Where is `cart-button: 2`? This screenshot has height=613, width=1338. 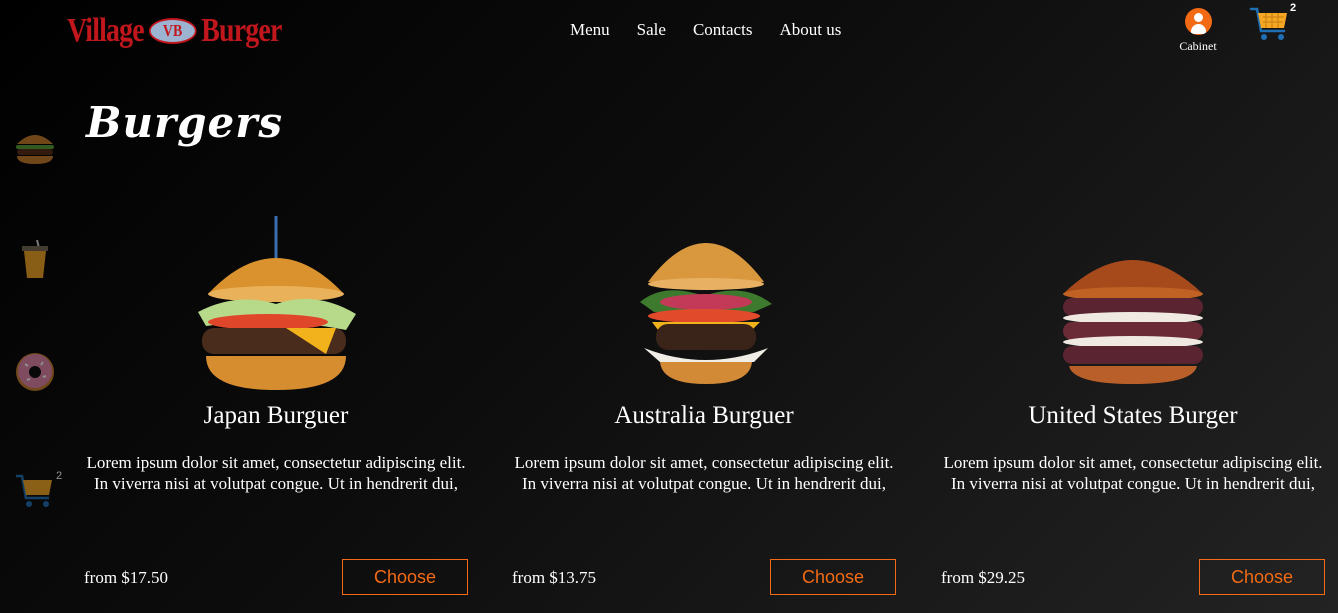
cart-button: 2 is located at coordinates (1272, 24).